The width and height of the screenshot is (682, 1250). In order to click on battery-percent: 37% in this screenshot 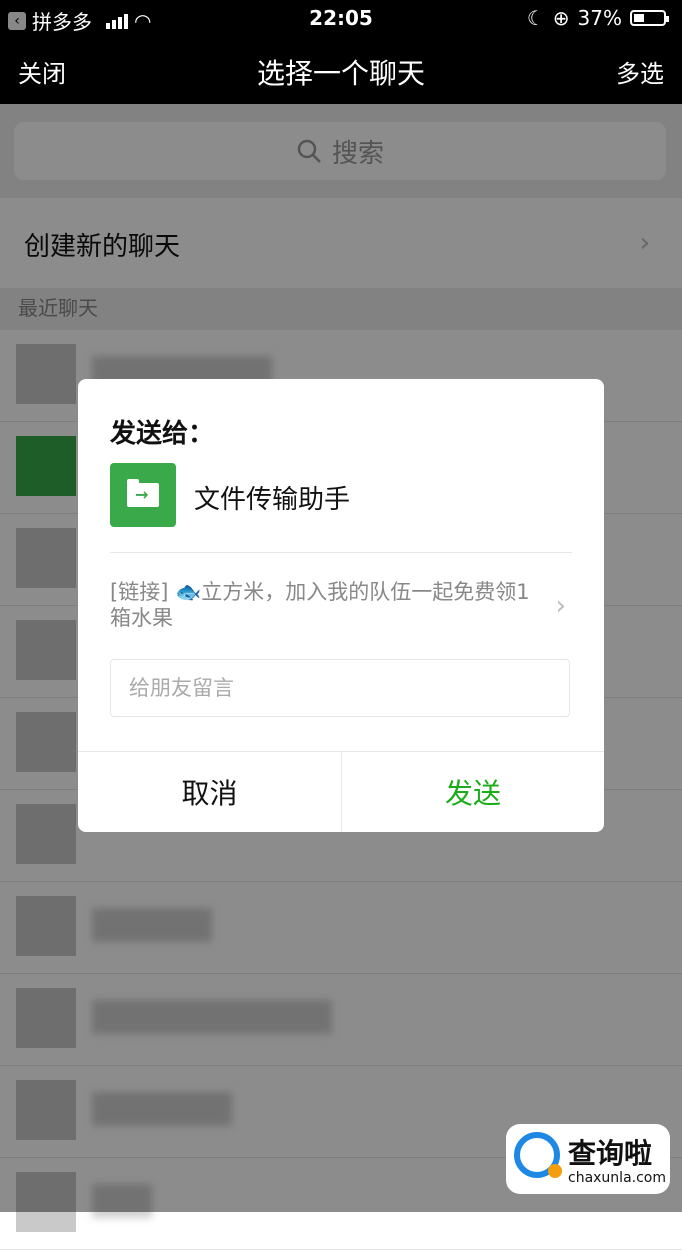, I will do `click(599, 18)`.